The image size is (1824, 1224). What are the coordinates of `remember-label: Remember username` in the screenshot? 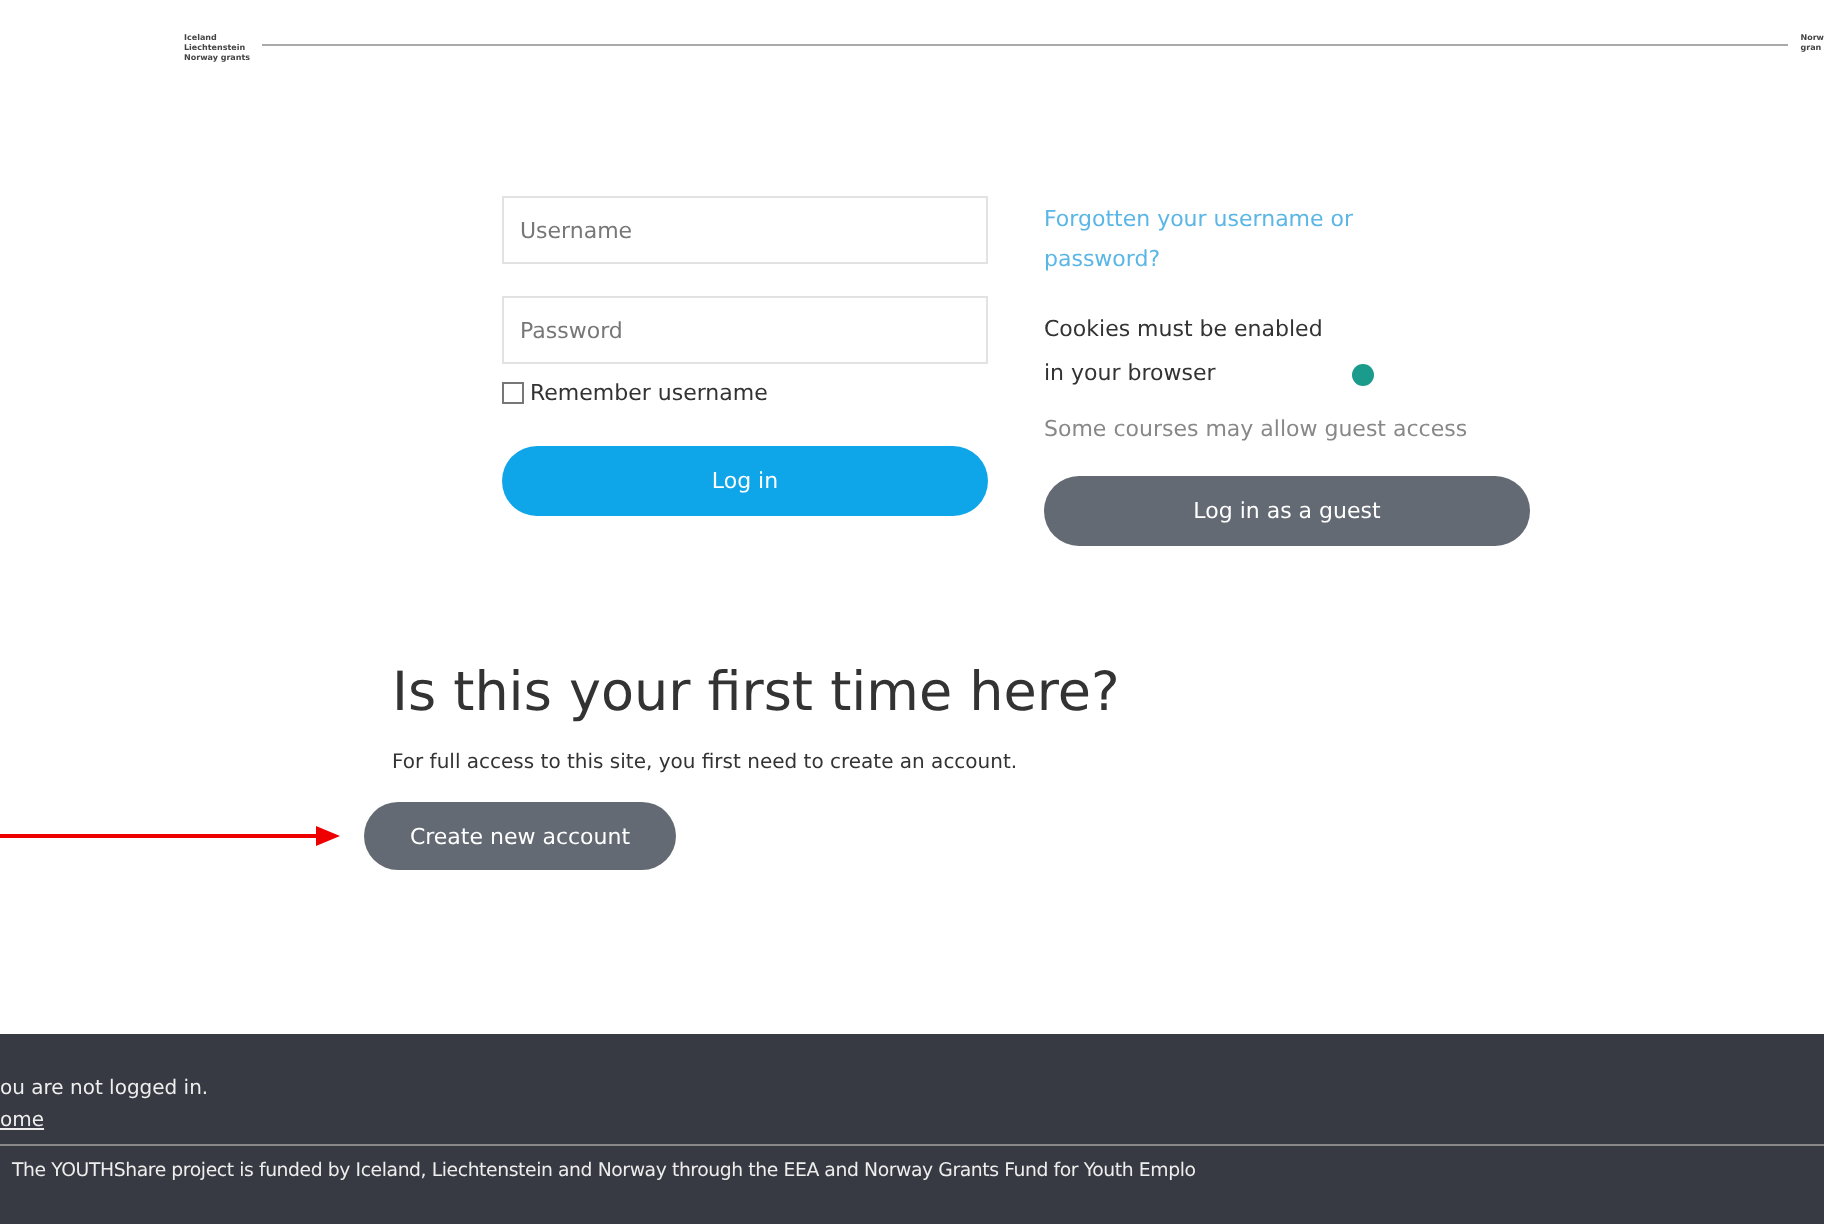 It's located at (649, 393).